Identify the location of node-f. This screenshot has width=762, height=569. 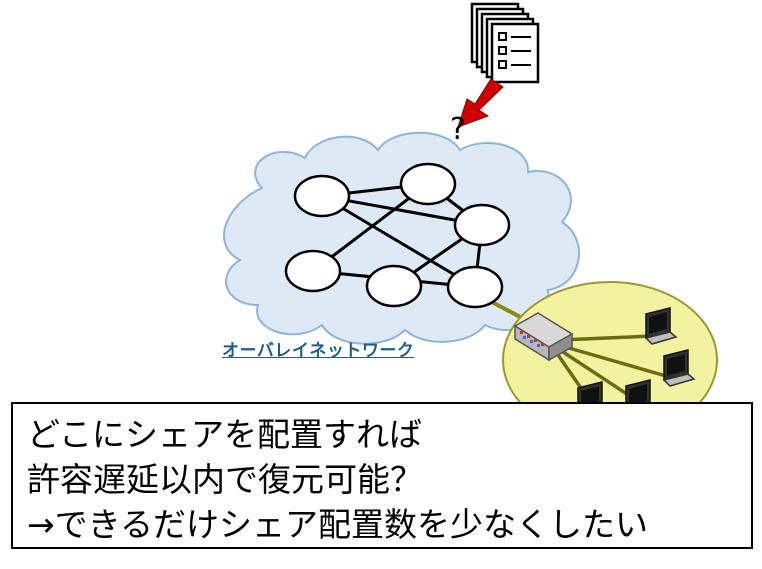
(475, 287).